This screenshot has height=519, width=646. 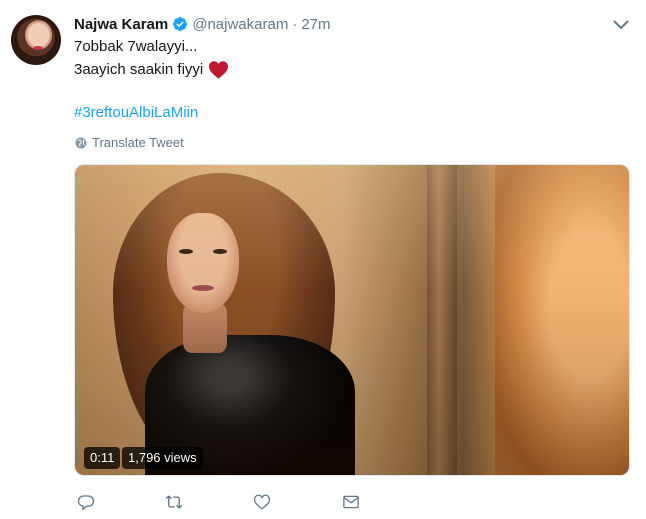 What do you see at coordinates (180, 24) in the screenshot?
I see `verified-badge-icon` at bounding box center [180, 24].